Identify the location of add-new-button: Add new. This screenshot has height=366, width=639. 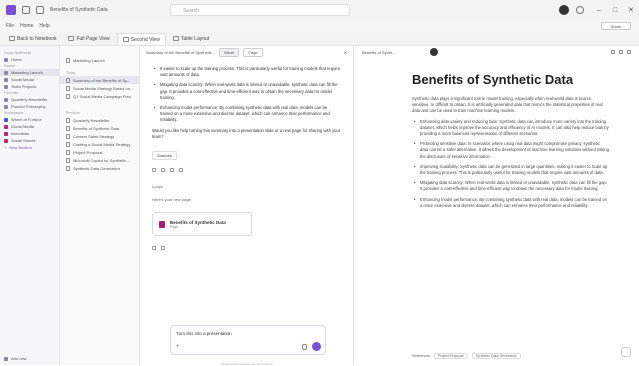
(15, 358).